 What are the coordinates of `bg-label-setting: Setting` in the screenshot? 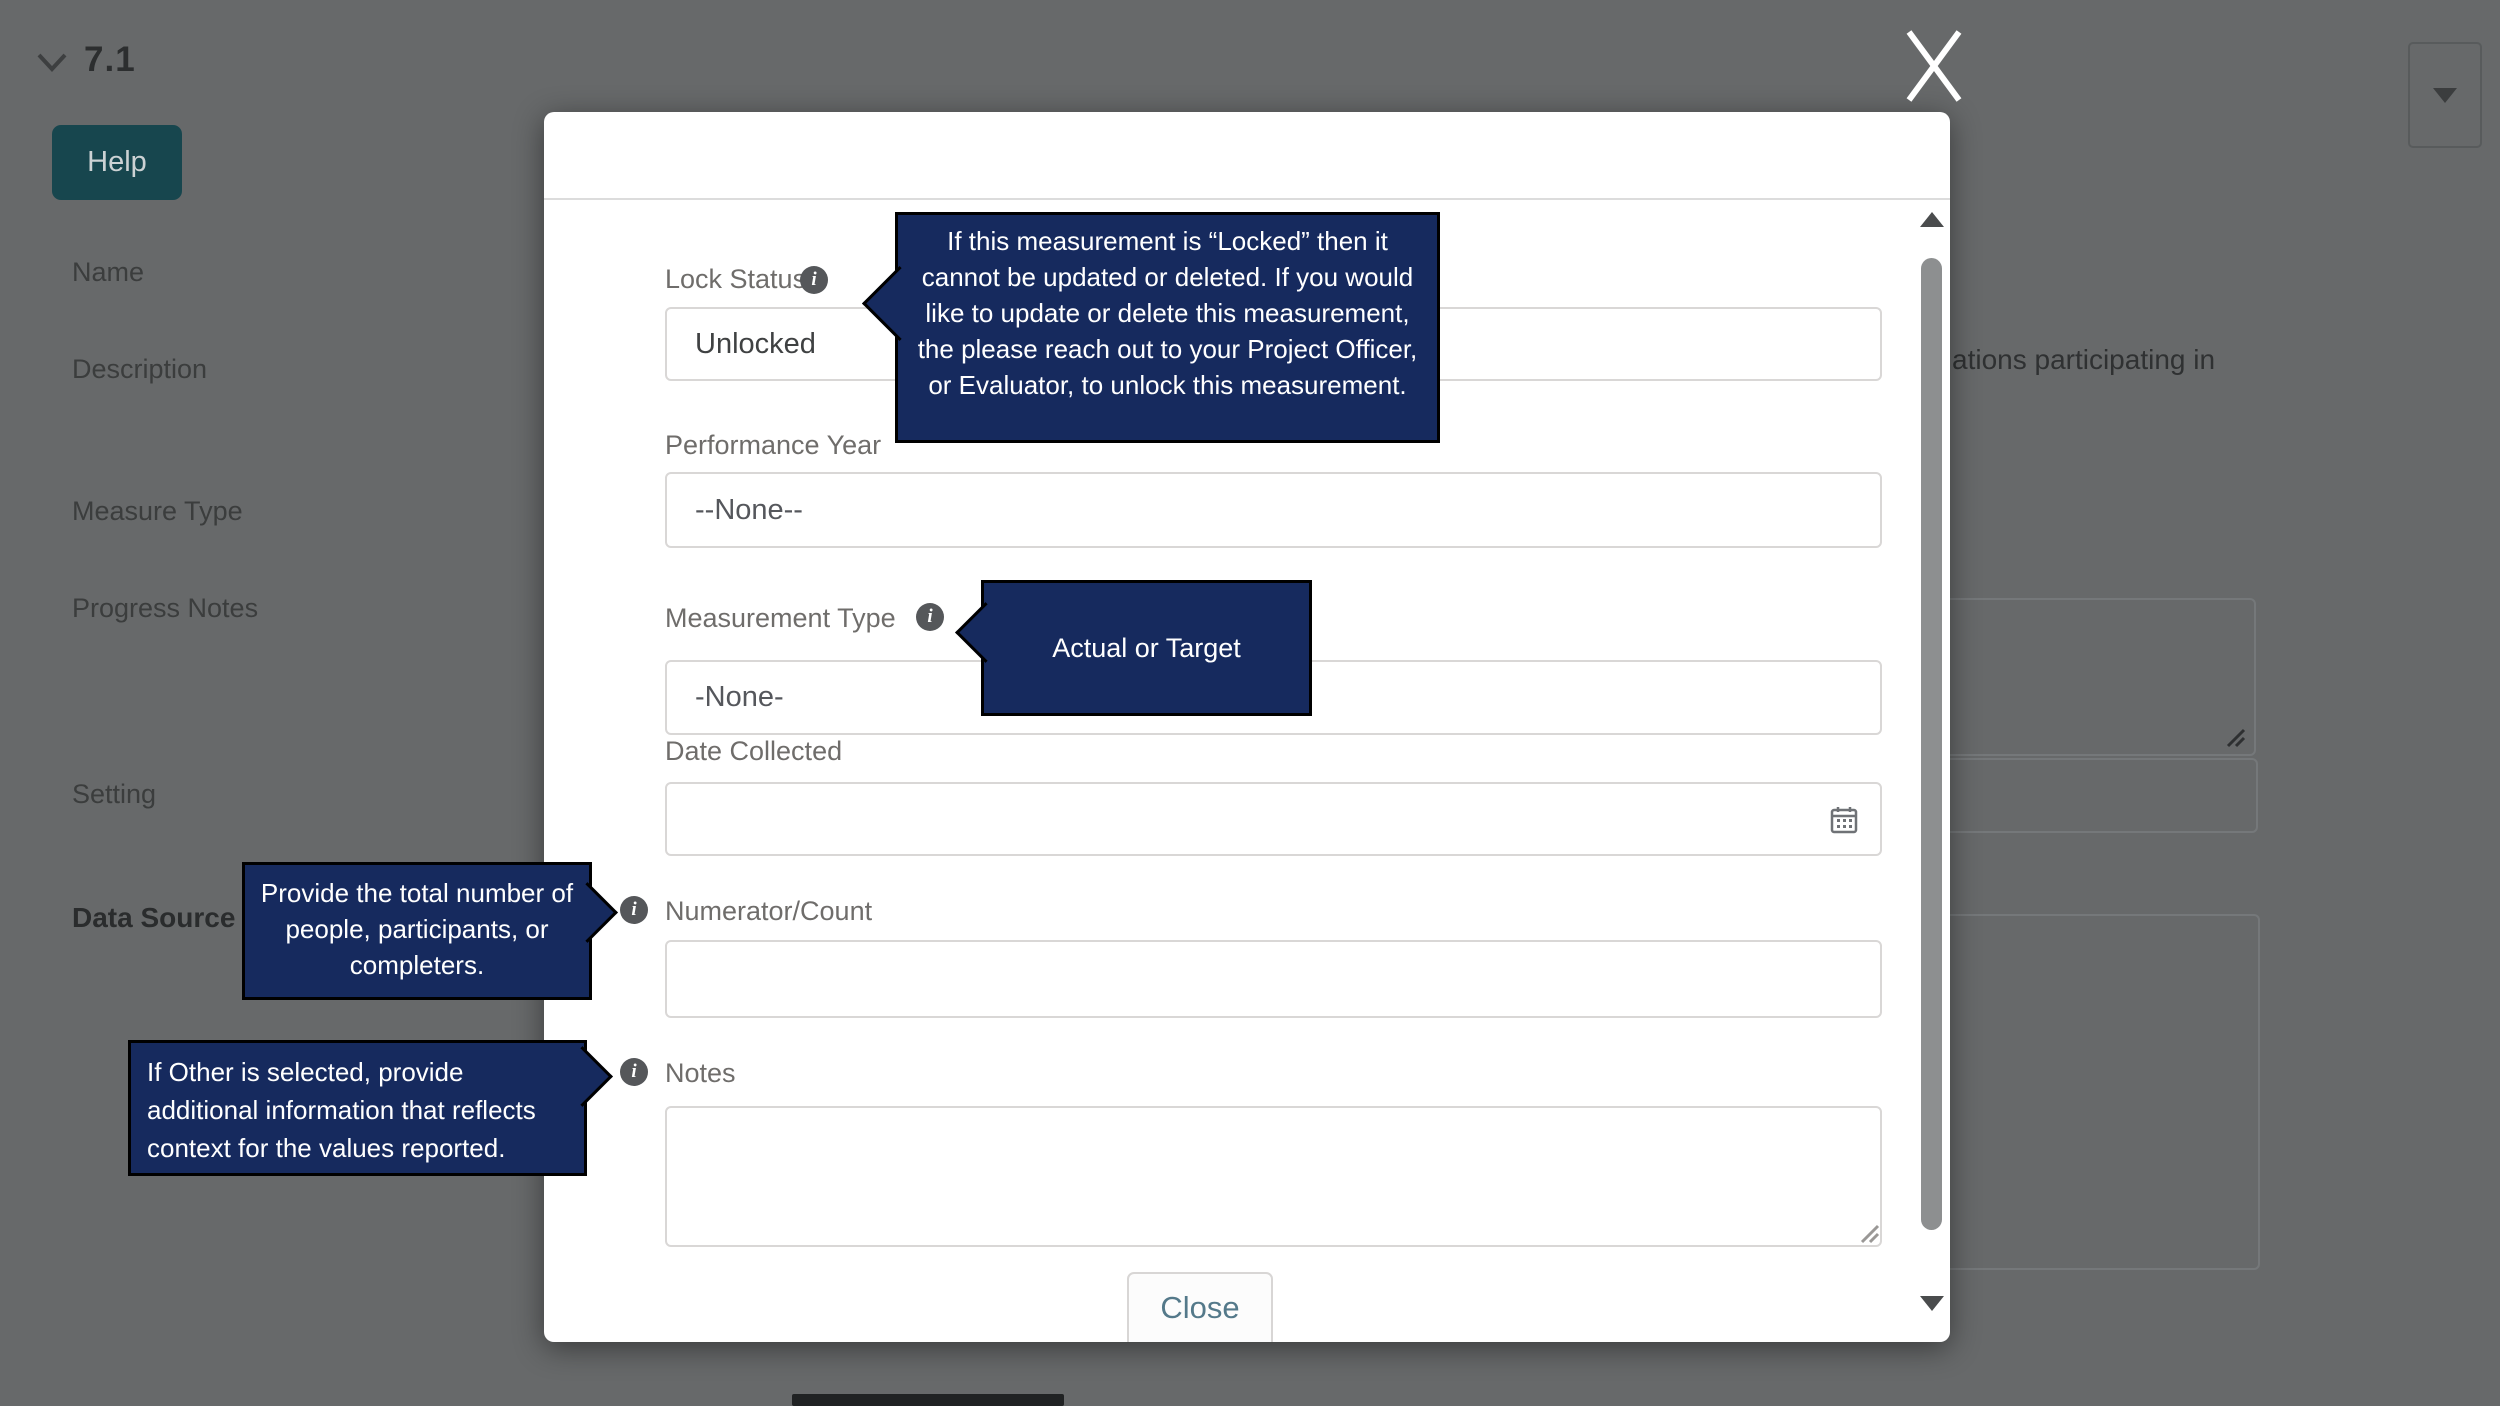 It's located at (114, 794).